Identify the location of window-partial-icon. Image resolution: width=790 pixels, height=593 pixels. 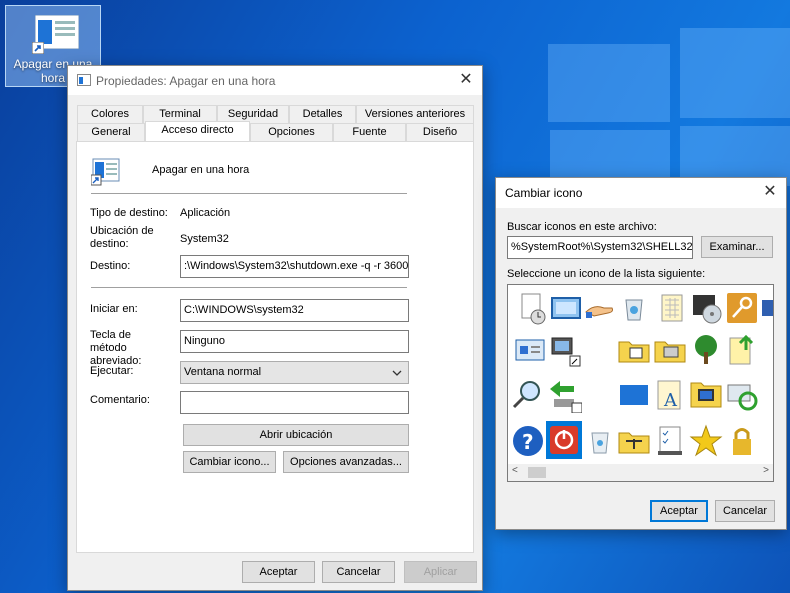
(767, 308).